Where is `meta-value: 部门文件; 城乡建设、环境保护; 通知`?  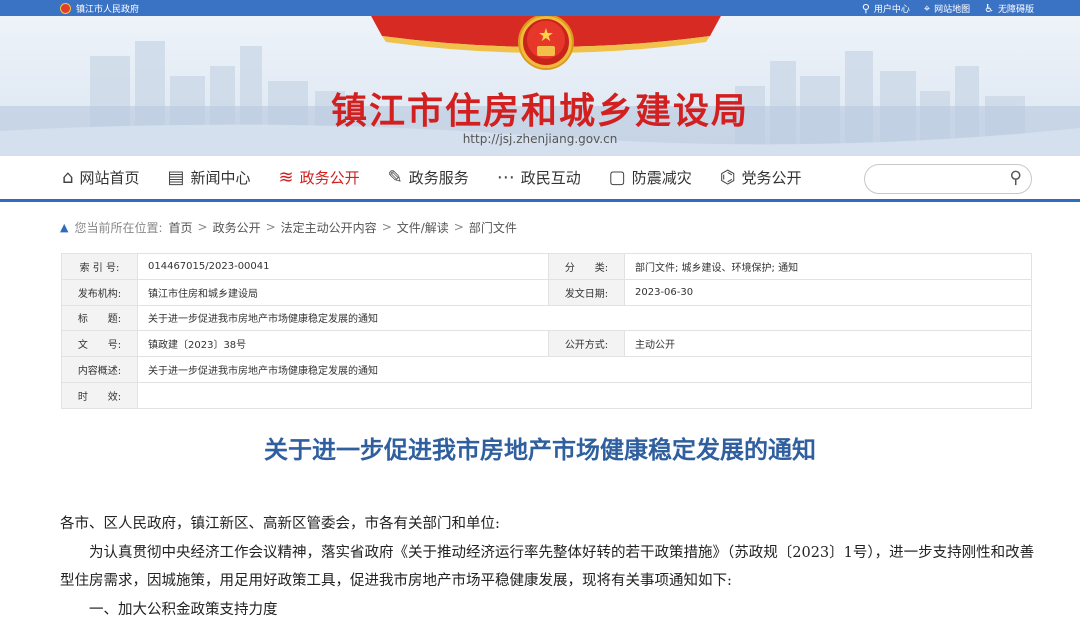 meta-value: 部门文件; 城乡建设、环境保护; 通知 is located at coordinates (828, 266).